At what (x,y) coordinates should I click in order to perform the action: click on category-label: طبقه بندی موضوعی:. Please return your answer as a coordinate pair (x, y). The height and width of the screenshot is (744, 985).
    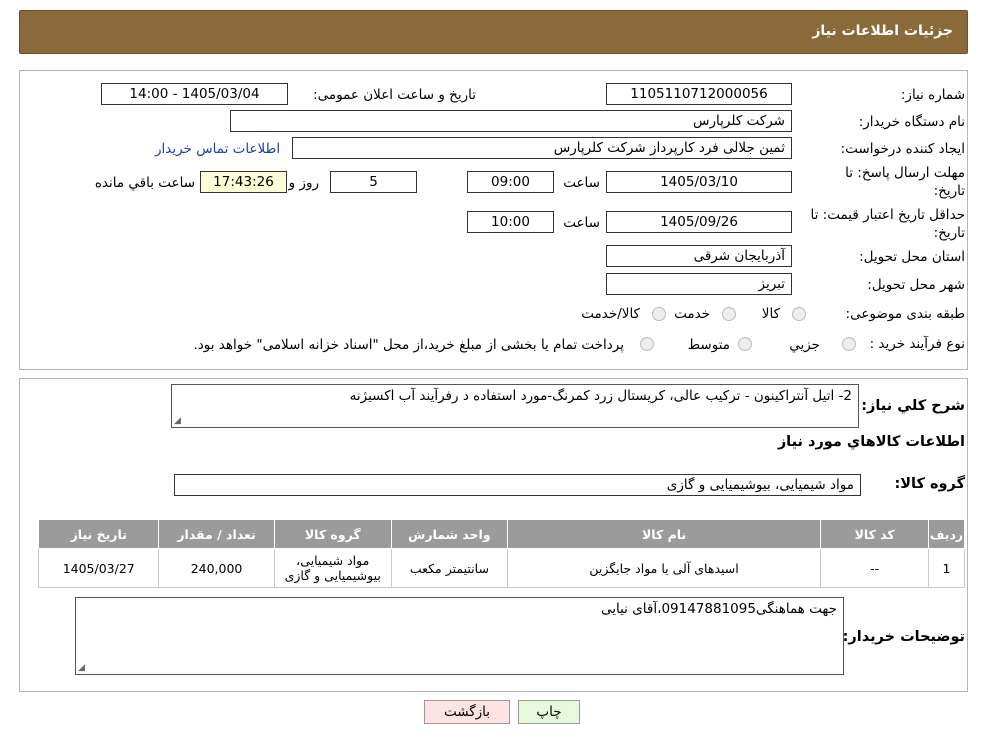
    Looking at the image, I should click on (905, 314).